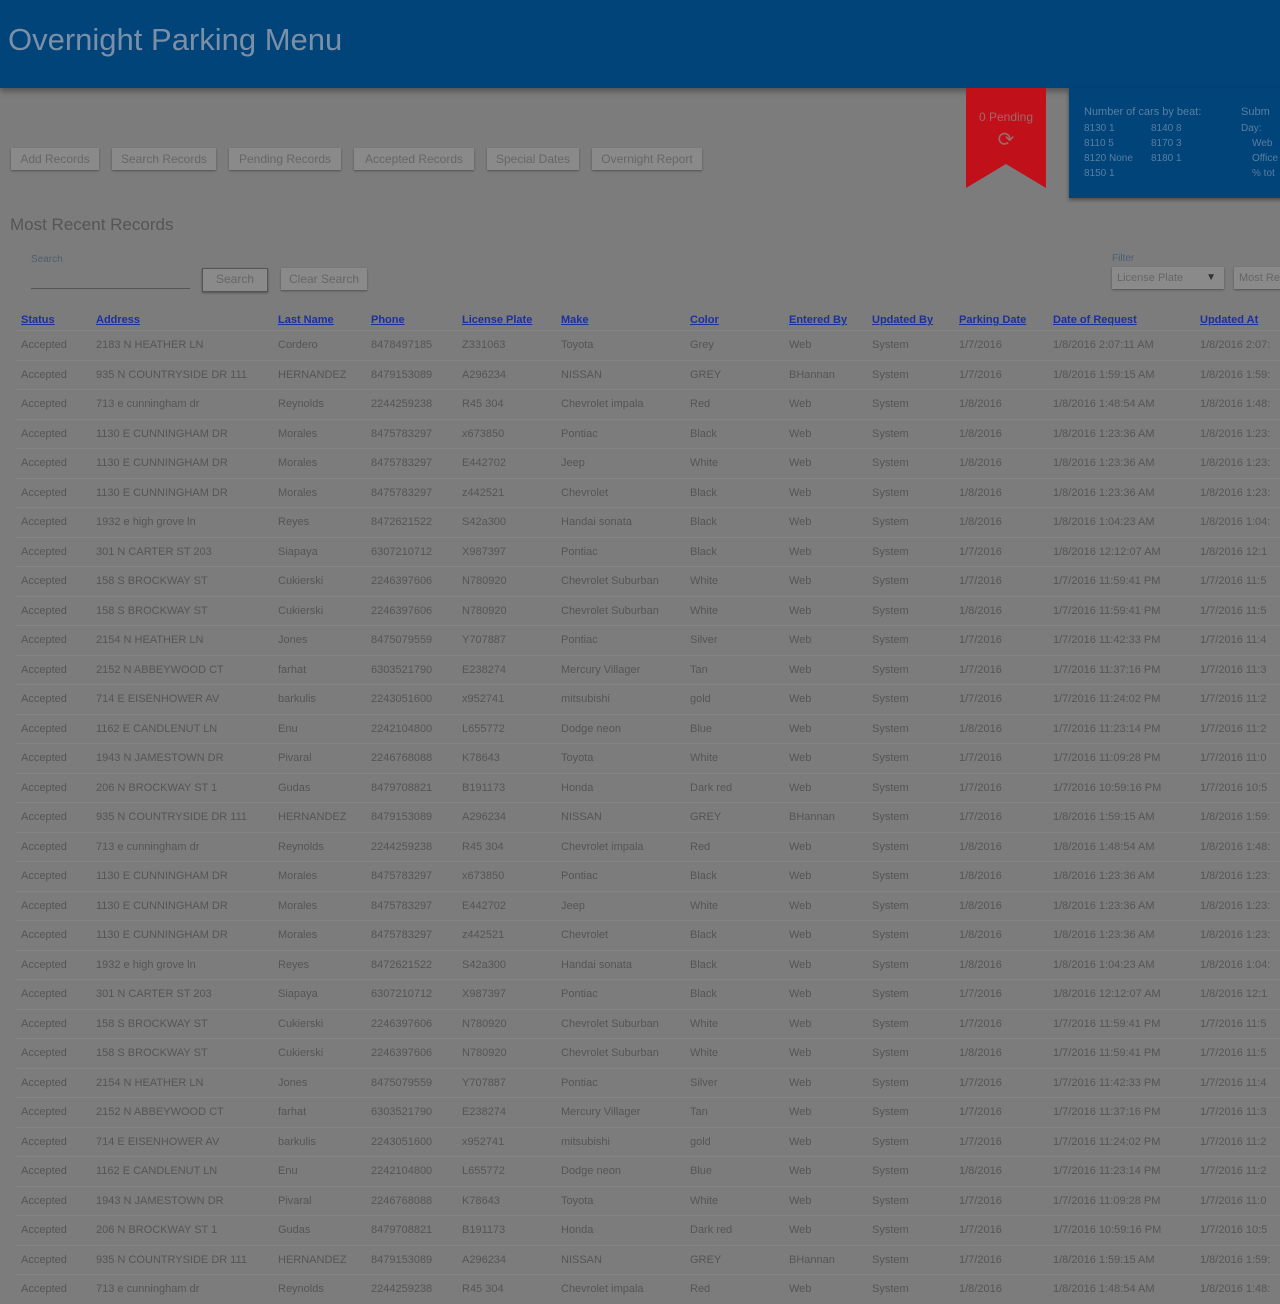  I want to click on cell-phone: 8475783297, so click(410, 935).